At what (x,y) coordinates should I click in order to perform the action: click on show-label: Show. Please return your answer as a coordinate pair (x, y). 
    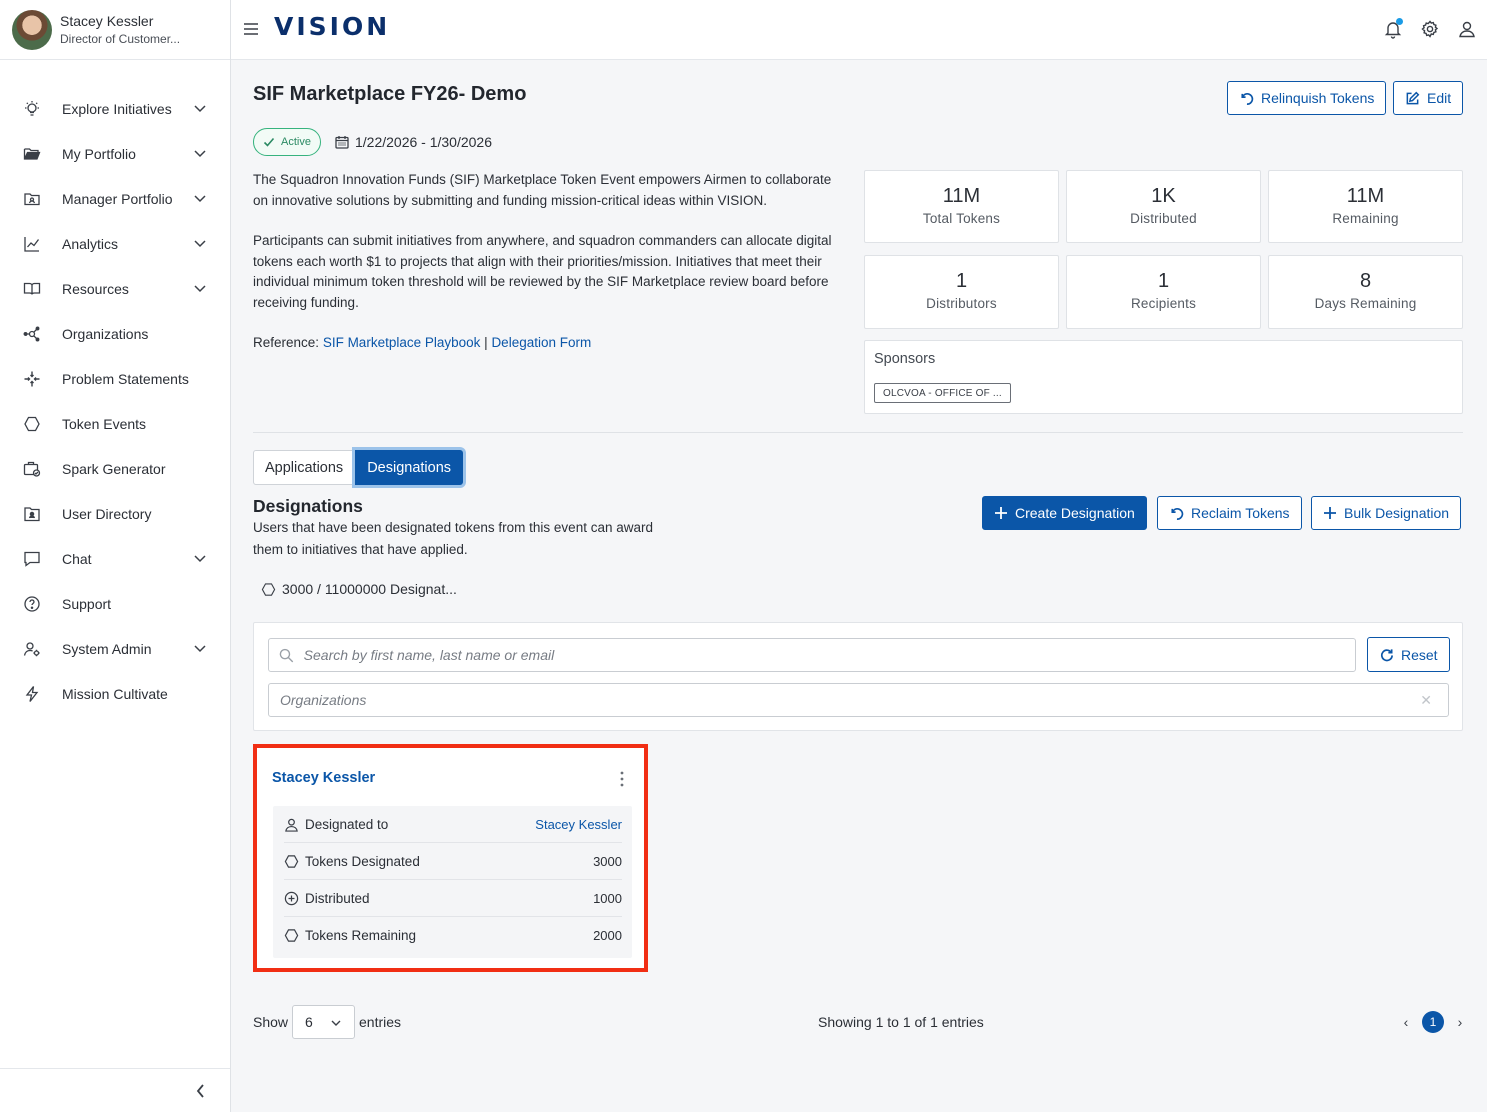
    Looking at the image, I should click on (271, 1022).